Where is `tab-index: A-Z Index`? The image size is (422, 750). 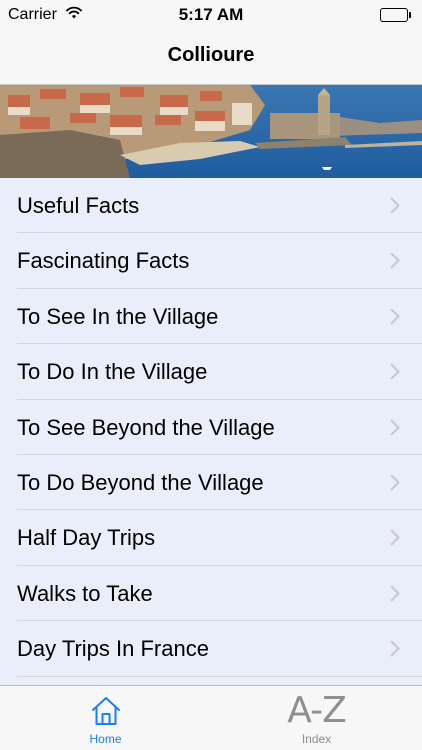
tab-index: A-Z Index is located at coordinates (316, 718).